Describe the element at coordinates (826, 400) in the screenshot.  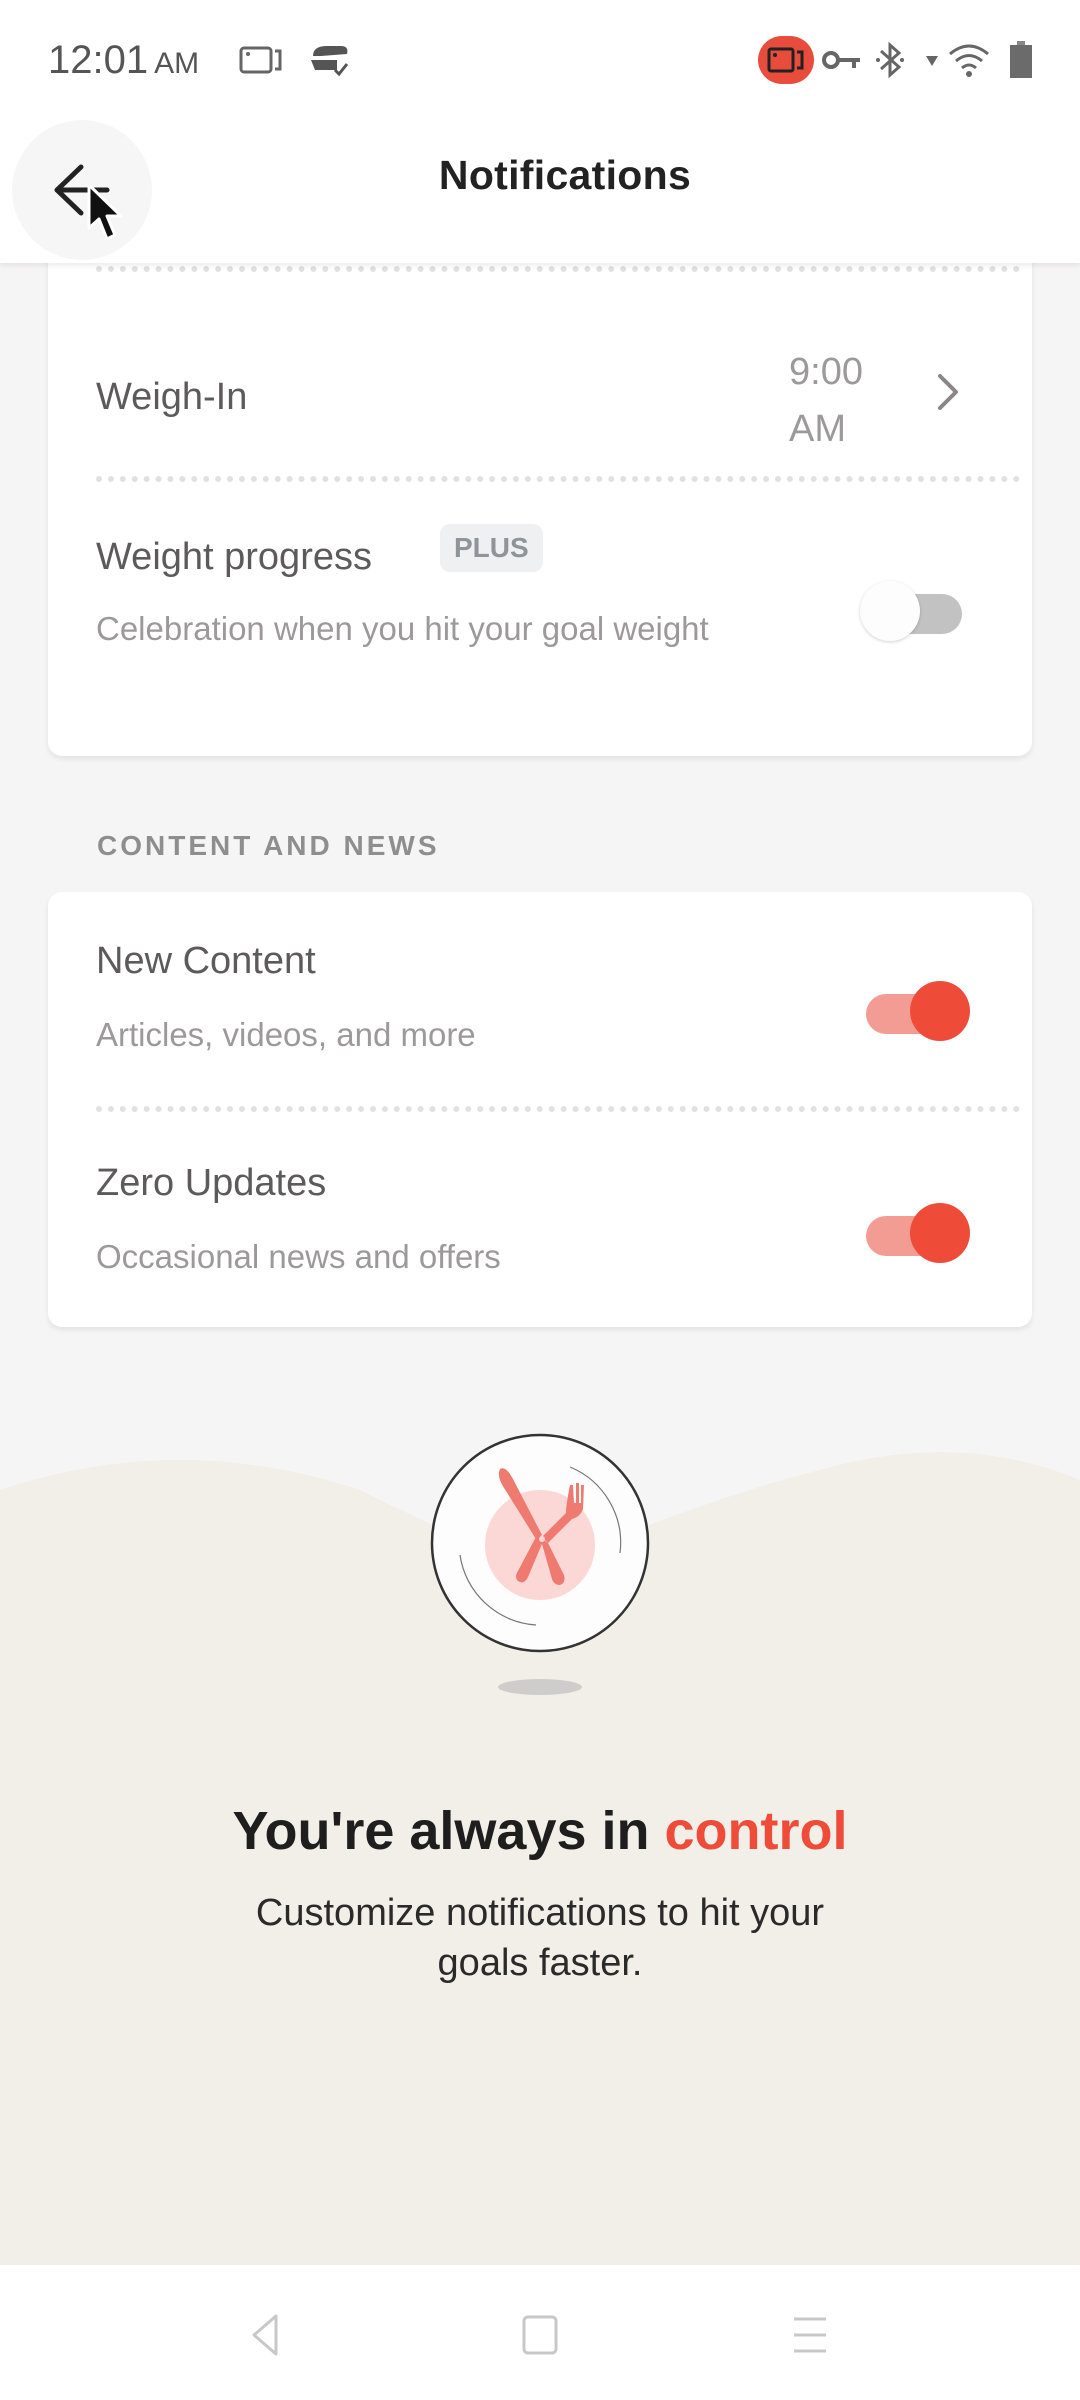
I see `weigh-in-time: 9:00 AM` at that location.